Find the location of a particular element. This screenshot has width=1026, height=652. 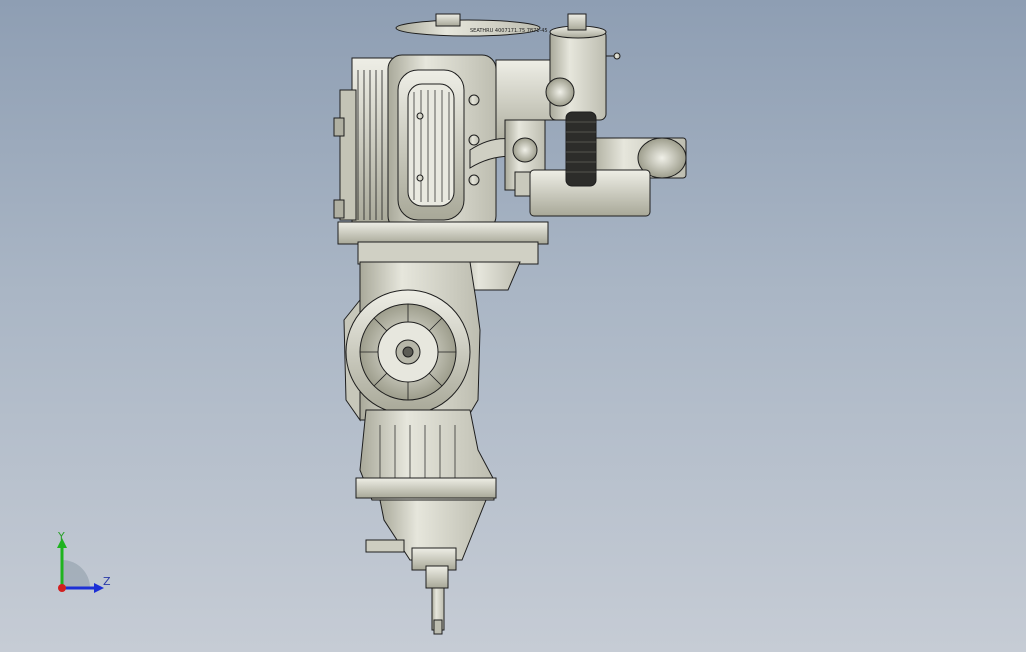

axis-triad is located at coordinates (80, 565).